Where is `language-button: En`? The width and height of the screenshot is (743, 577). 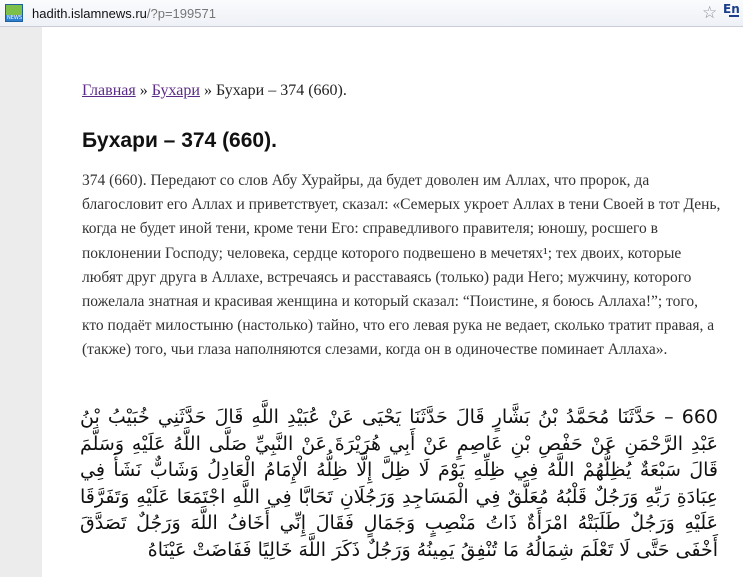
language-button: En is located at coordinates (732, 12).